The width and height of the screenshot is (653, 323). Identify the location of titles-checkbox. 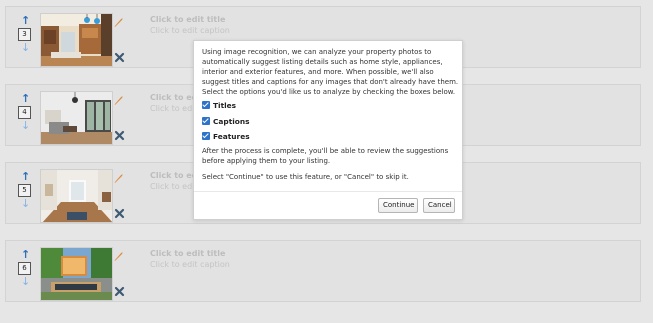
(206, 105).